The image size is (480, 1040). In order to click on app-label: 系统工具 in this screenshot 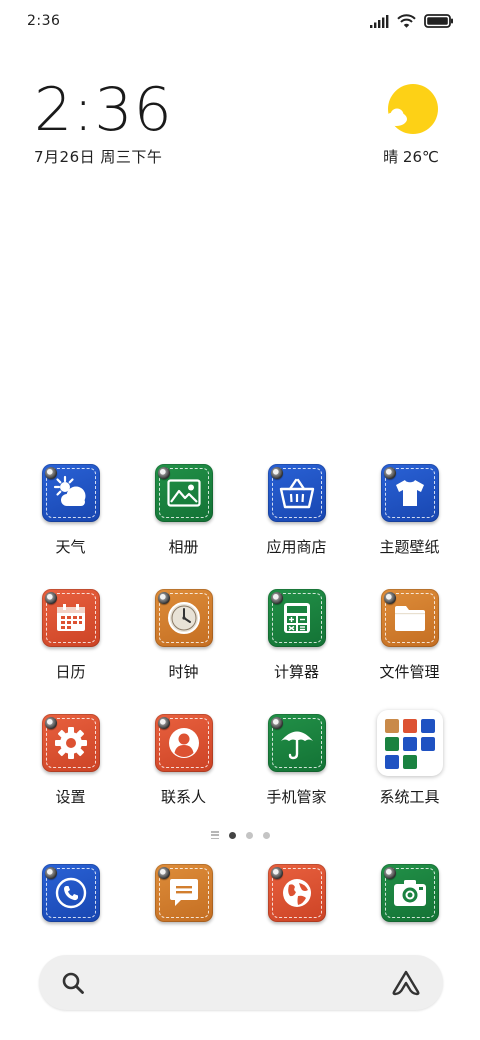, I will do `click(409, 797)`.